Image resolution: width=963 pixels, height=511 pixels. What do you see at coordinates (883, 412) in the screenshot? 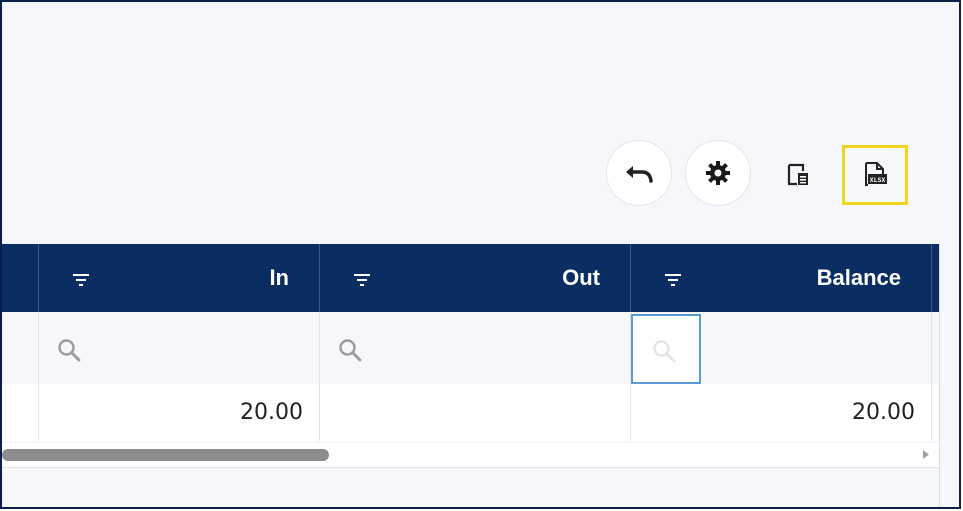
I see `balance-value: 20.00` at bounding box center [883, 412].